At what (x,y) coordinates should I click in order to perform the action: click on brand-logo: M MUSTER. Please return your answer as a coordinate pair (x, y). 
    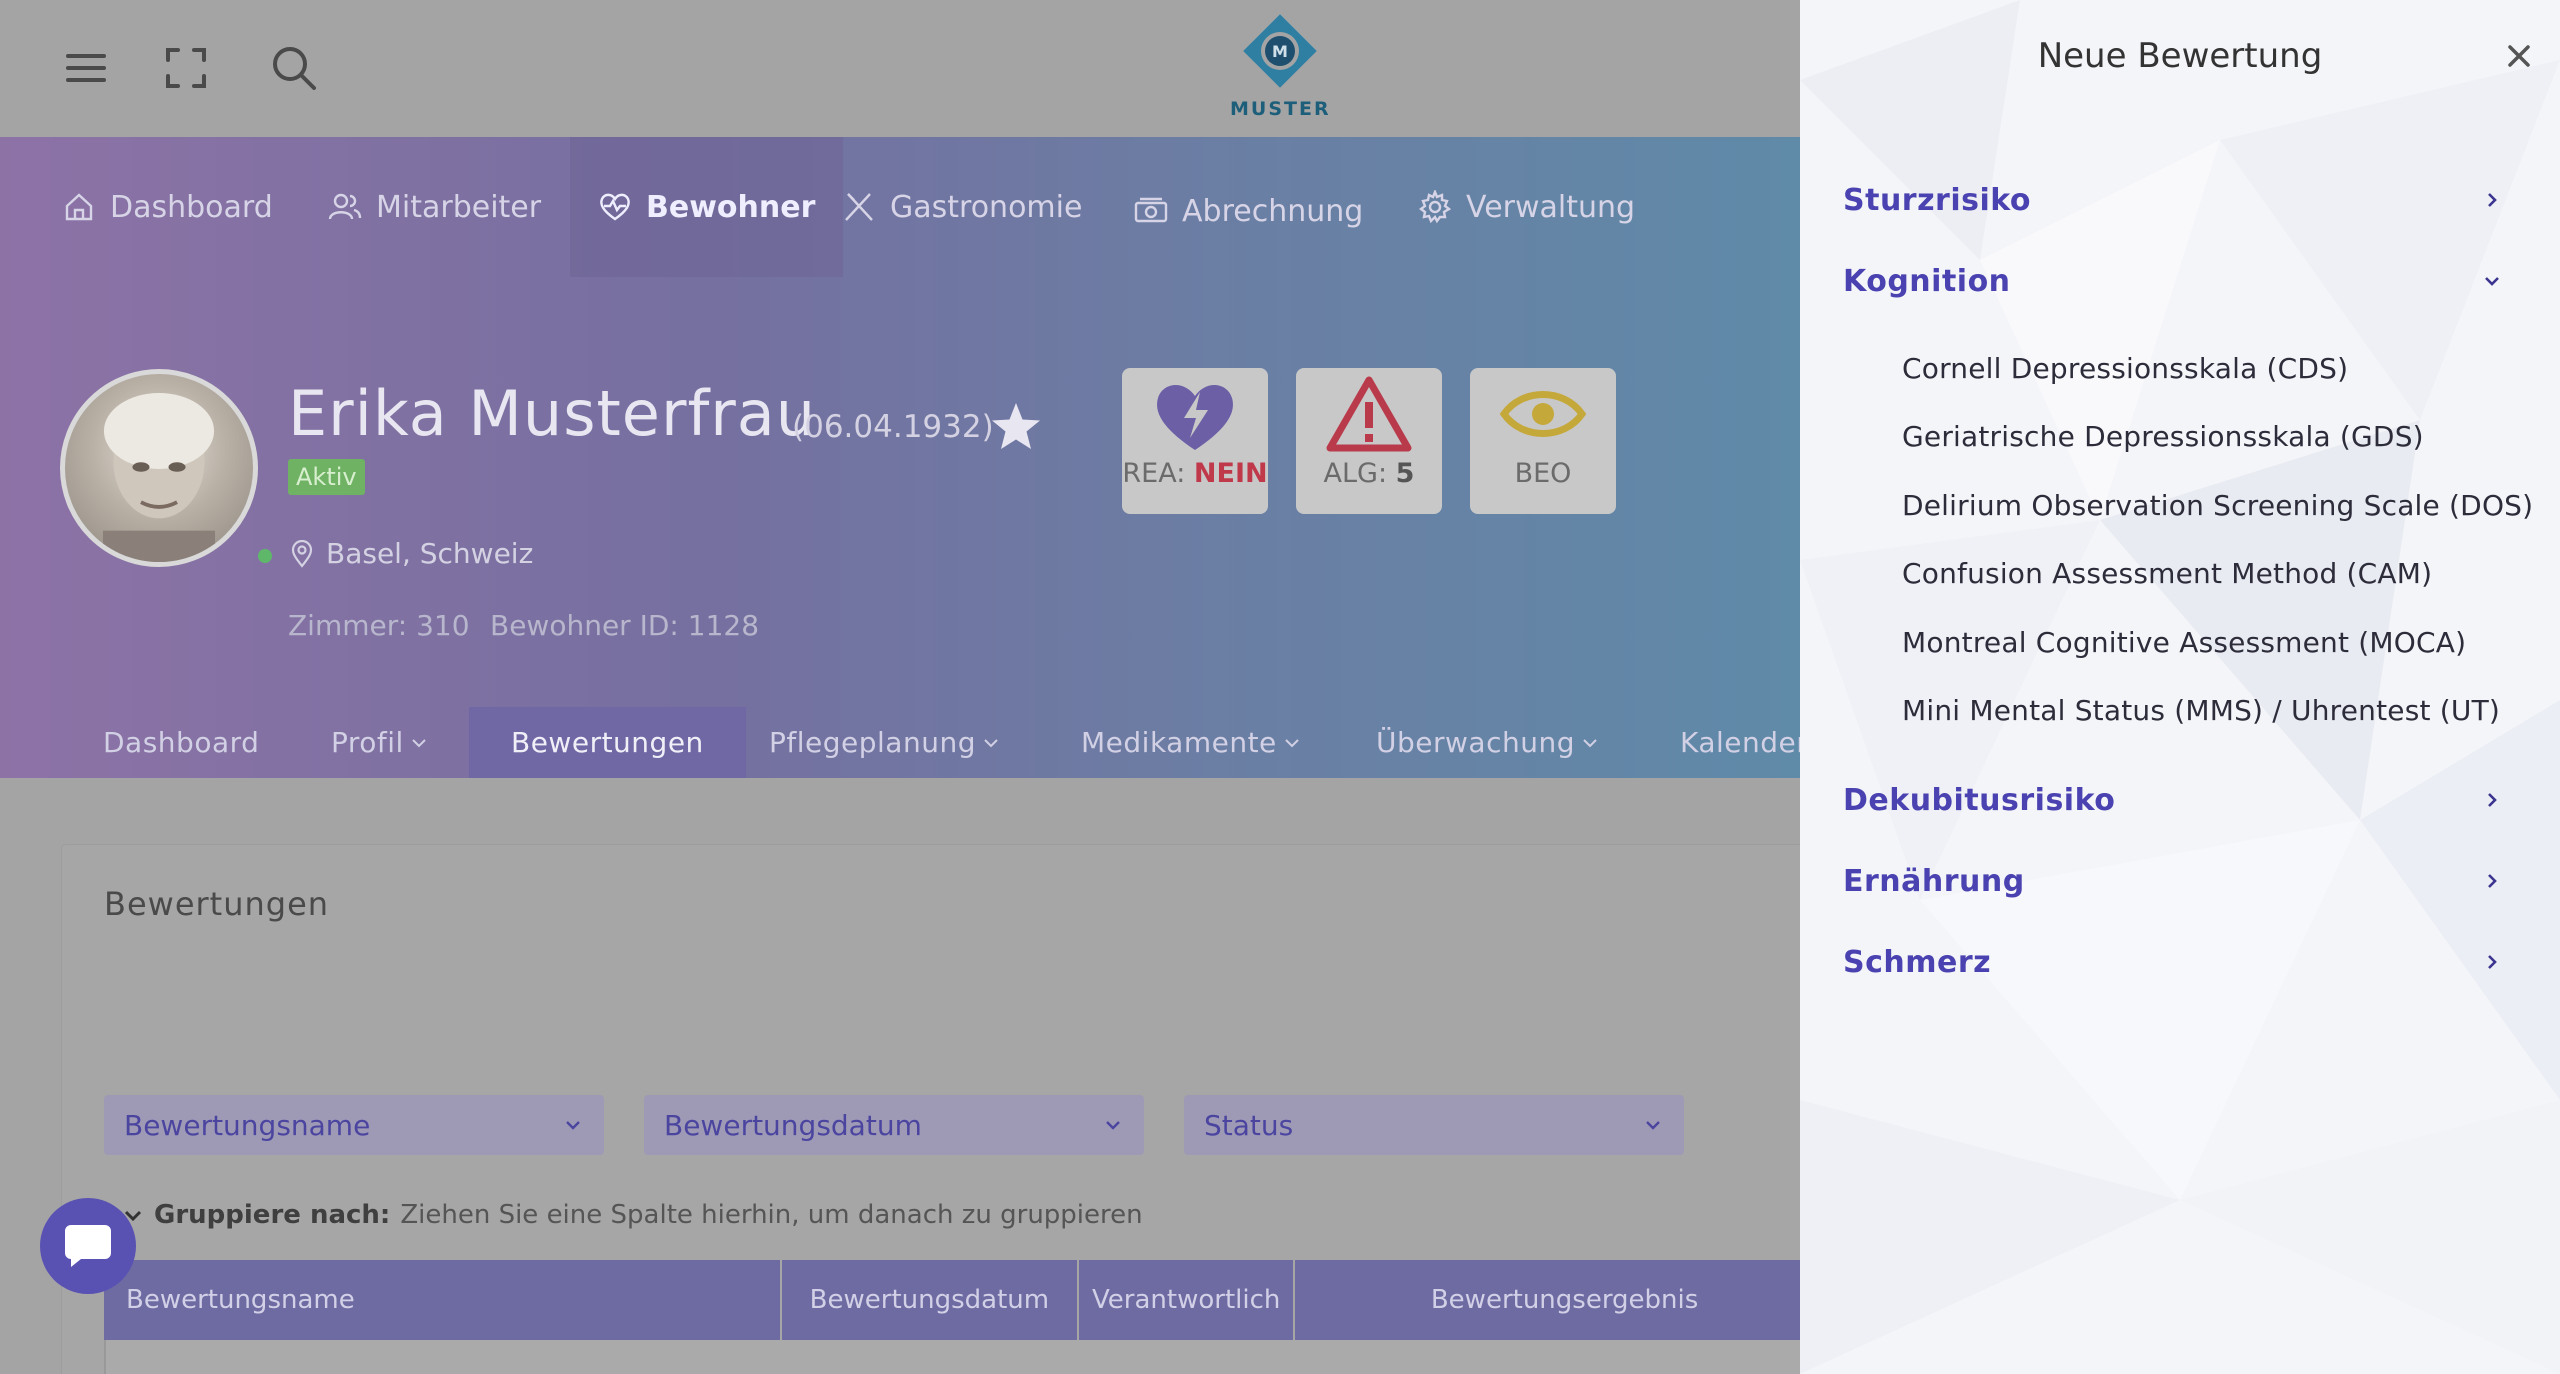
    Looking at the image, I should click on (1280, 65).